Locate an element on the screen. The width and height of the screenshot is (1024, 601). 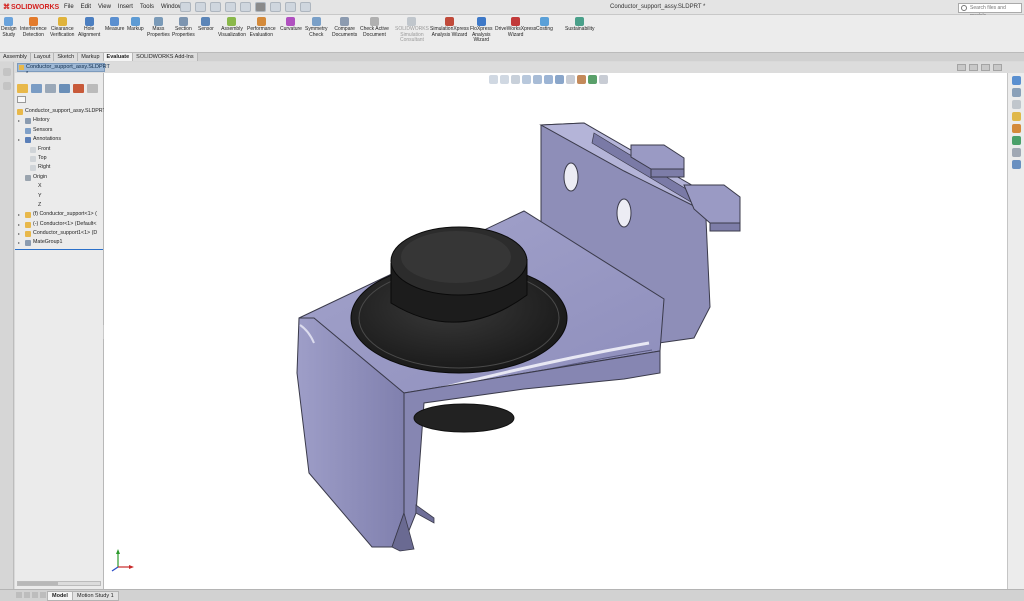
tab-assembly: Assembly is located at coordinates (15, 57).